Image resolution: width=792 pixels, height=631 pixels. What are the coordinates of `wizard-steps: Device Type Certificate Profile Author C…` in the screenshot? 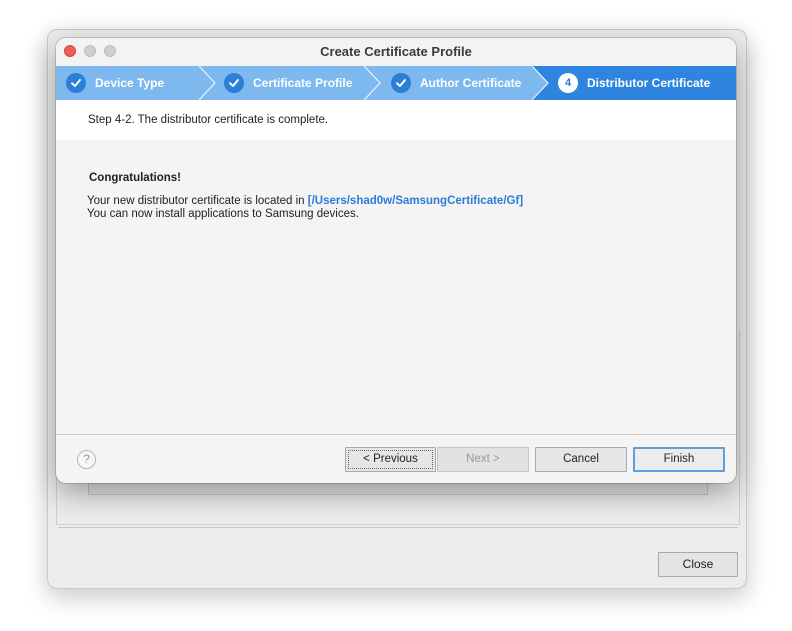 It's located at (396, 83).